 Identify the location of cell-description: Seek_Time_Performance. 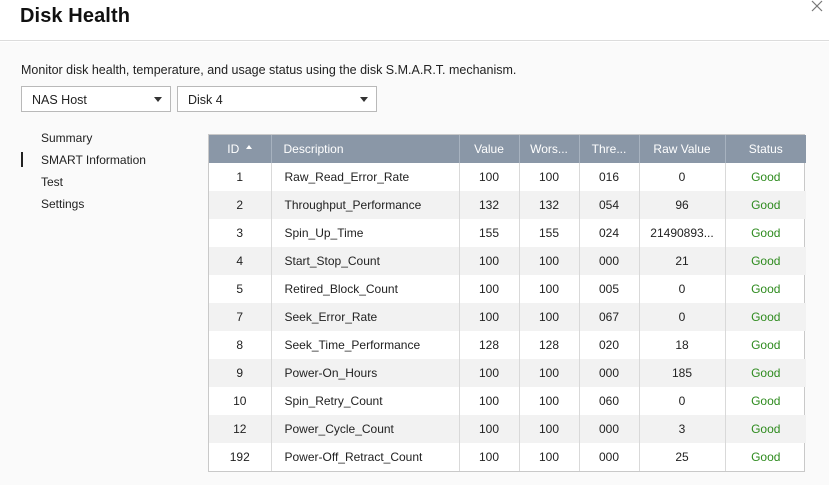
(365, 345).